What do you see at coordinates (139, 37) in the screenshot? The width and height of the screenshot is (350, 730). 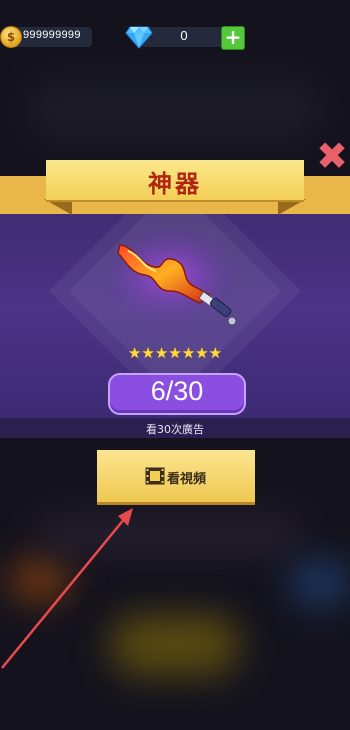 I see `diamond-gem-icon` at bounding box center [139, 37].